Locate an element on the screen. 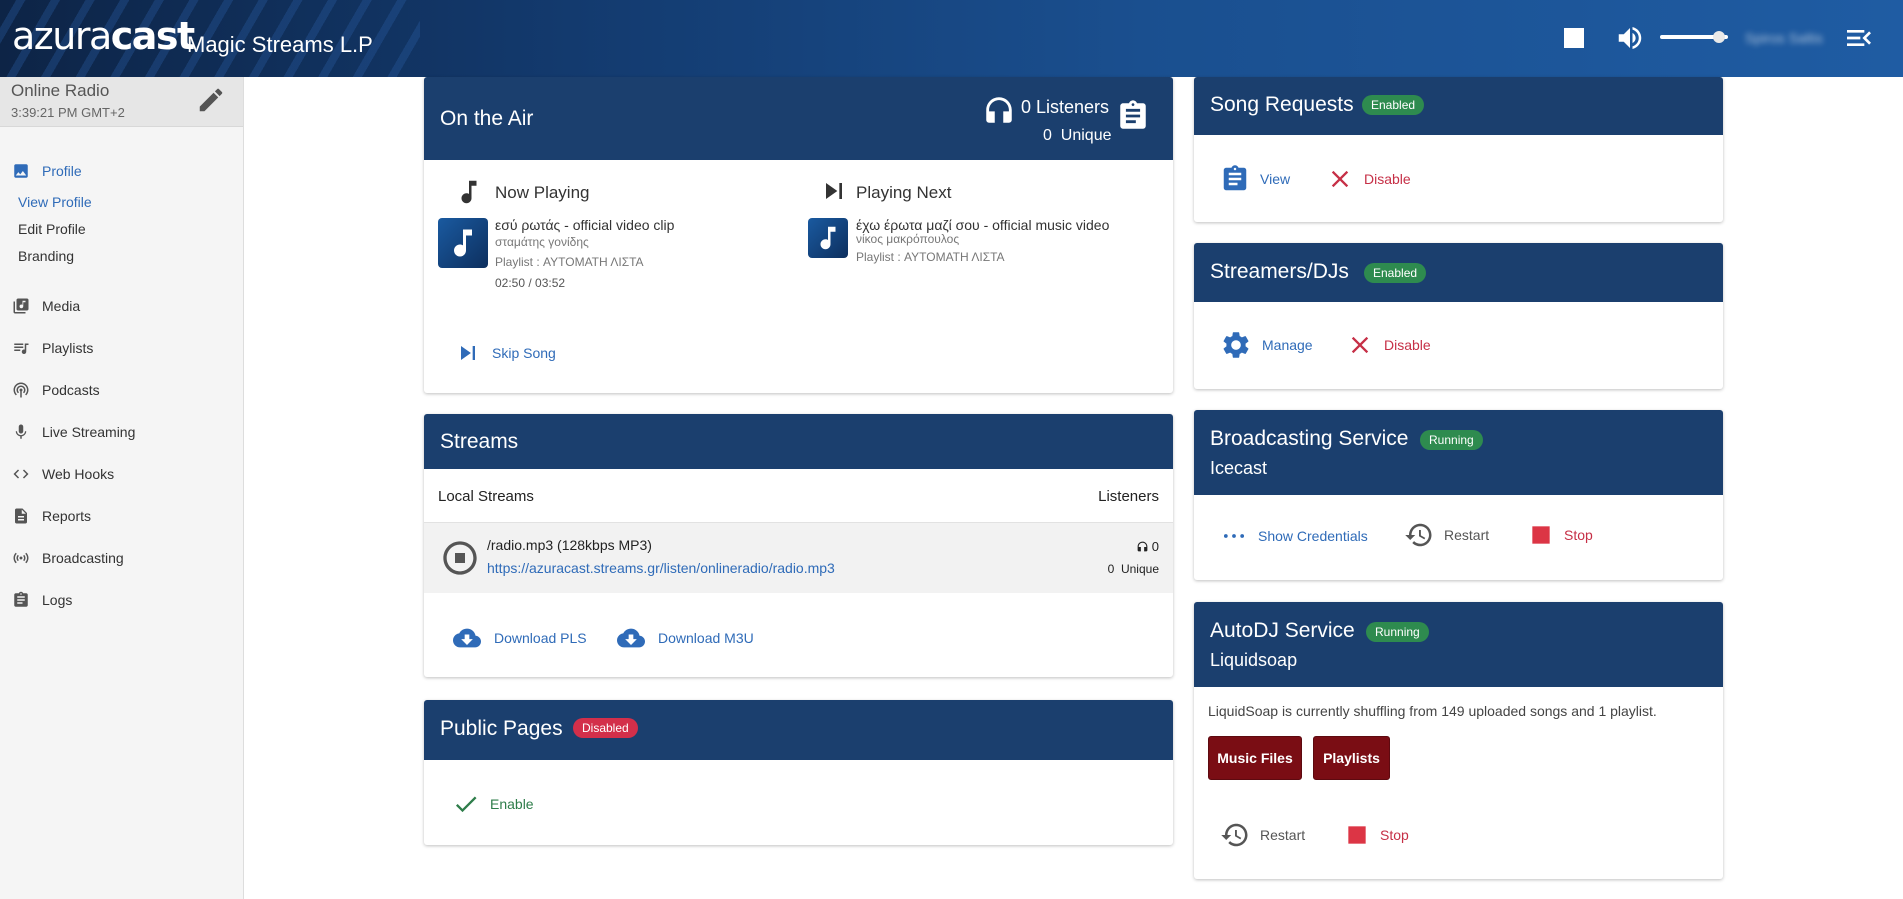  skip-song-button: Skip Song is located at coordinates (505, 353).